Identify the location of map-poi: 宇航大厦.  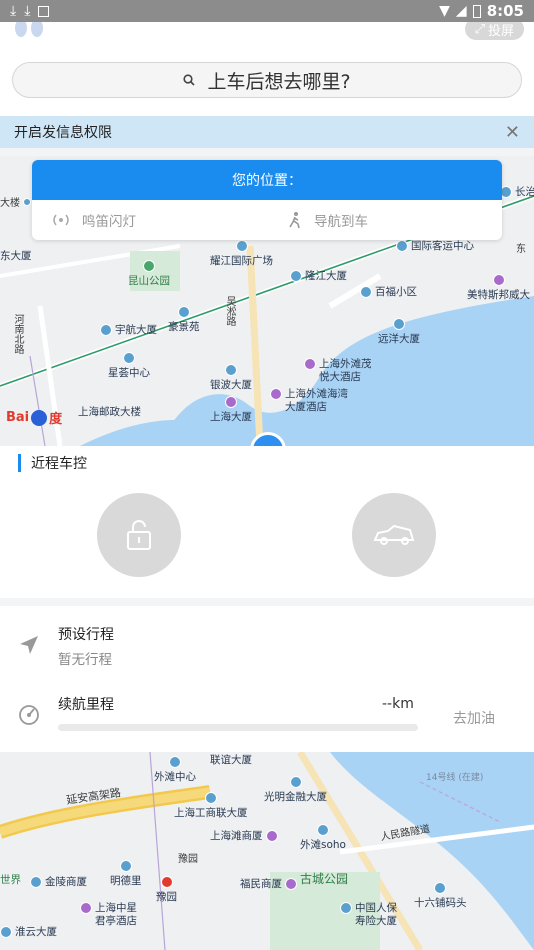
(128, 329).